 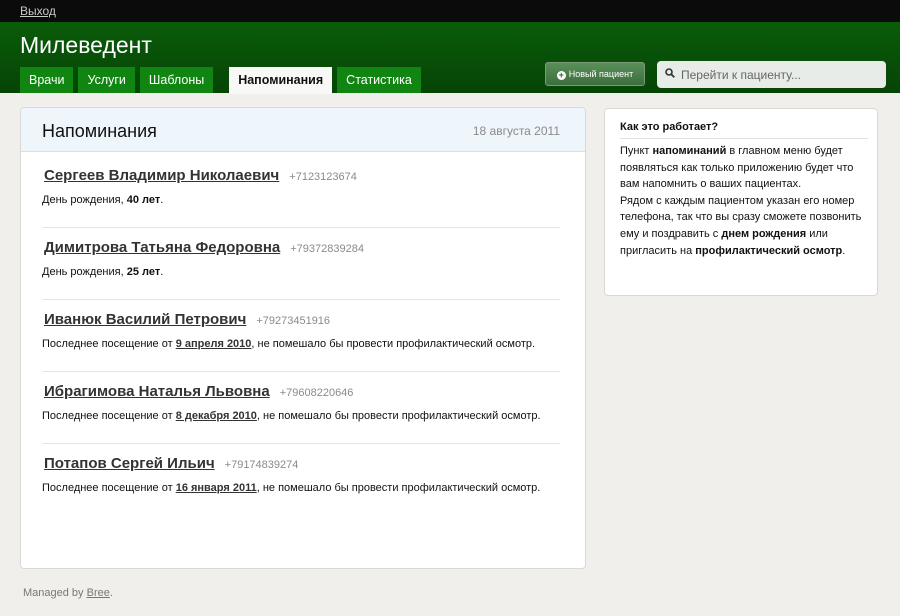 I want to click on logout-link: Выход, so click(x=38, y=11).